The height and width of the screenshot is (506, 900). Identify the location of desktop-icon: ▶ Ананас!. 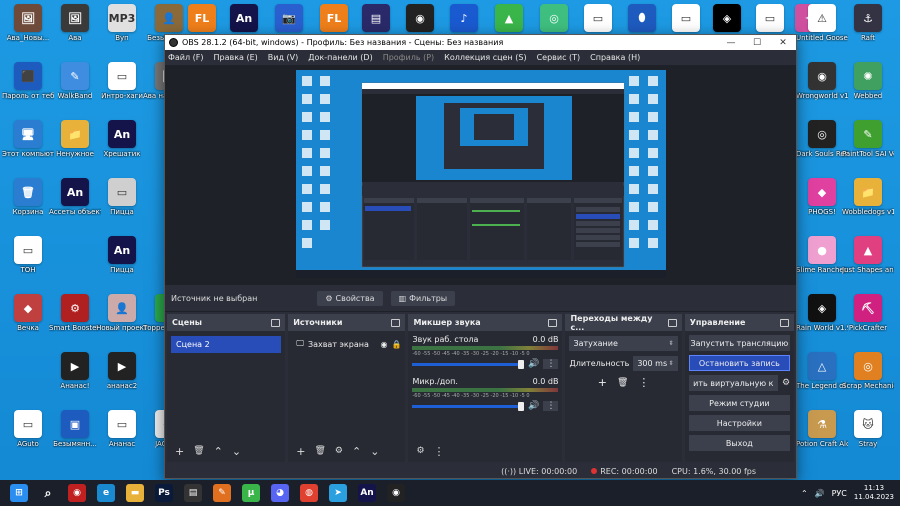
(75, 371).